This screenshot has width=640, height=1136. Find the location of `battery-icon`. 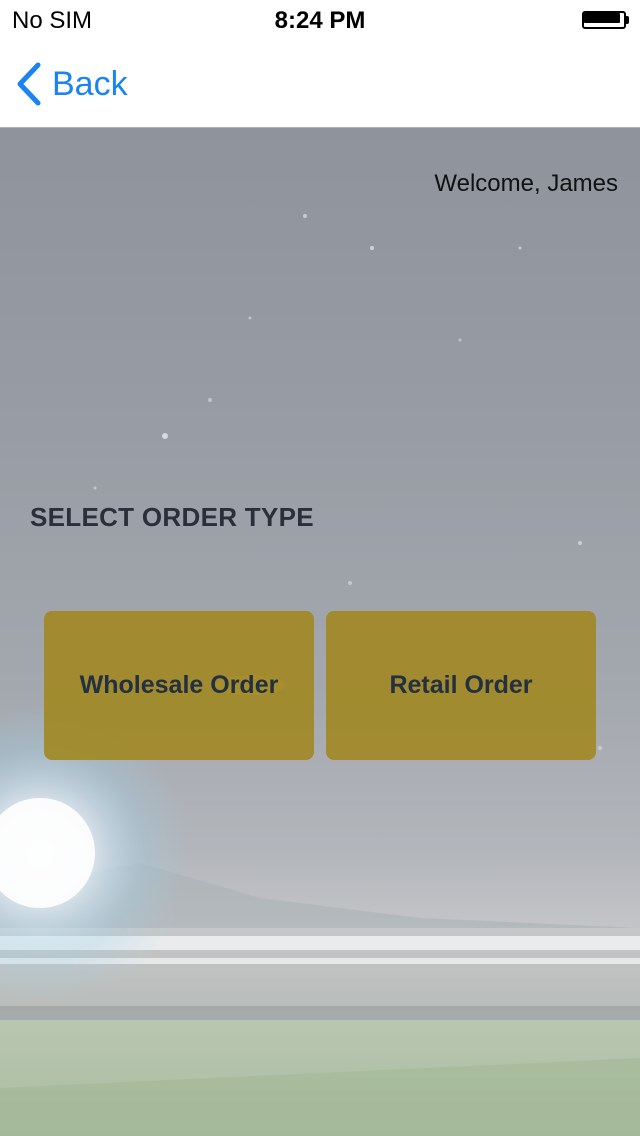

battery-icon is located at coordinates (605, 20).